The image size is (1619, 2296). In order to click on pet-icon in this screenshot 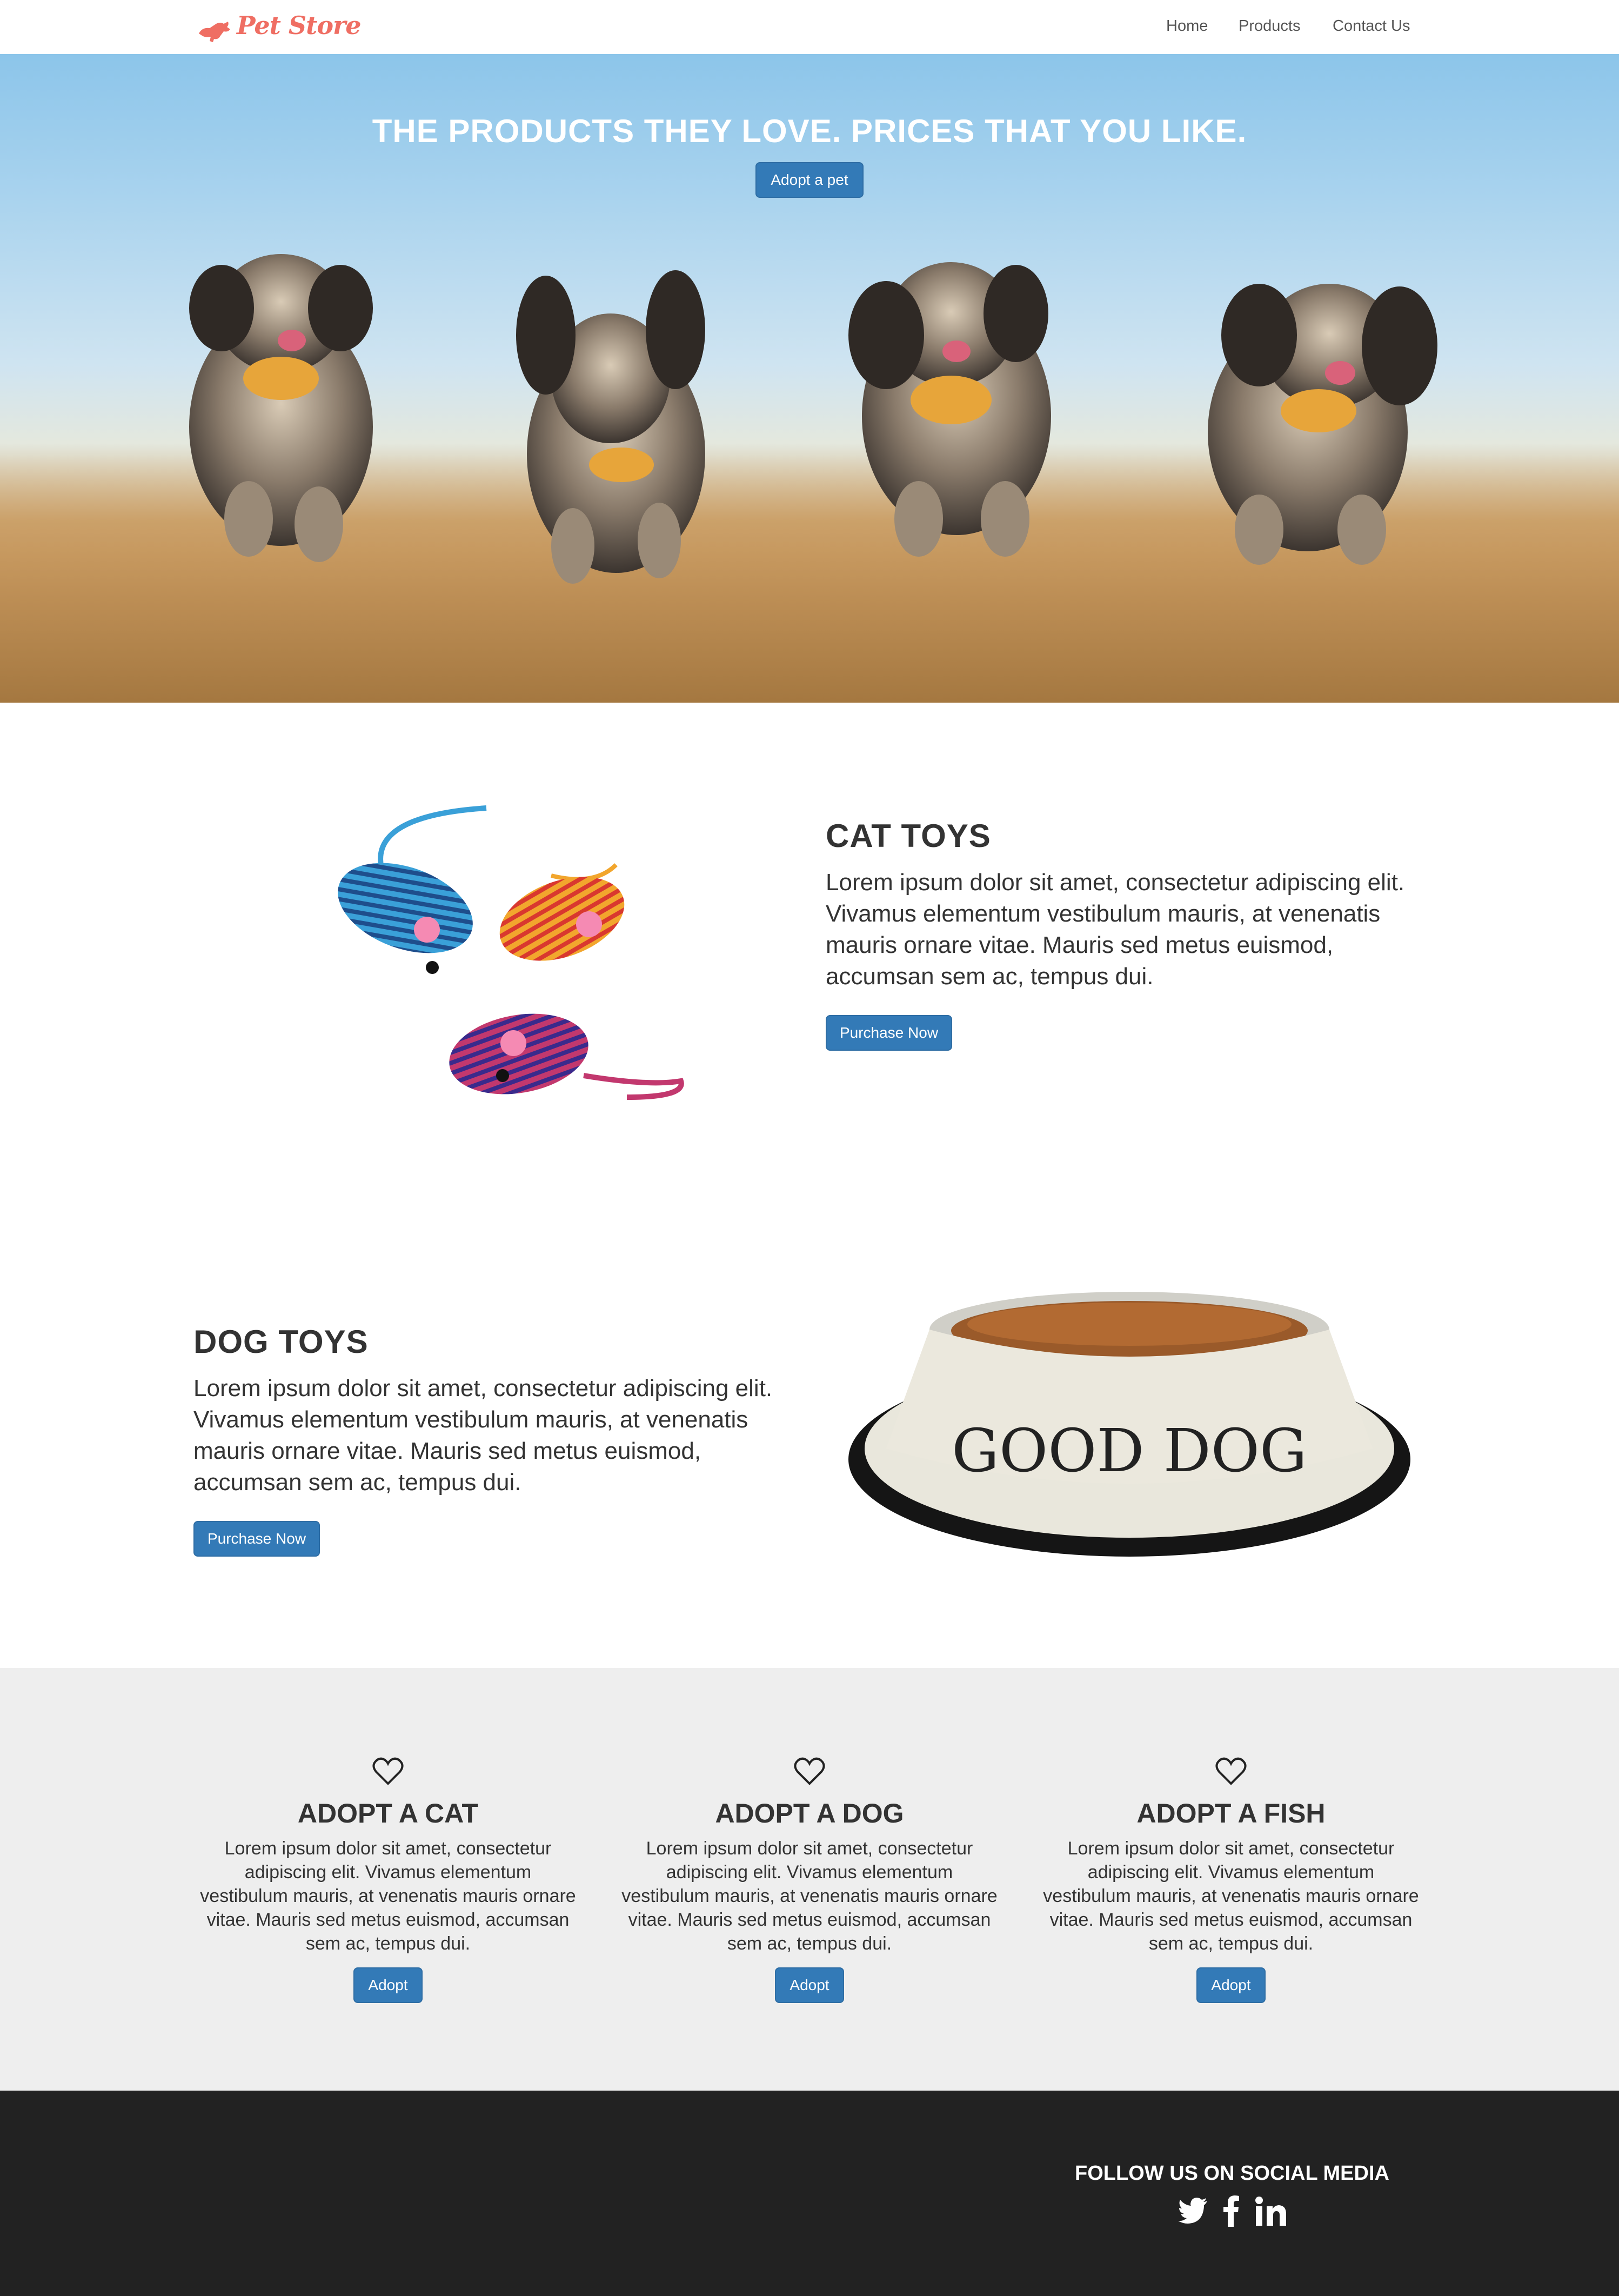, I will do `click(214, 32)`.